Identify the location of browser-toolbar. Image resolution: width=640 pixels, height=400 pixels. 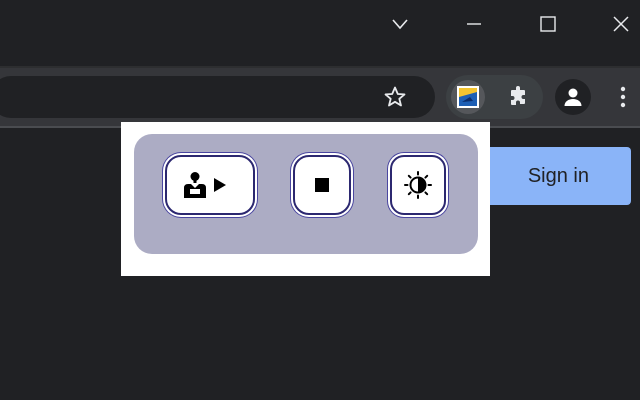
(320, 97).